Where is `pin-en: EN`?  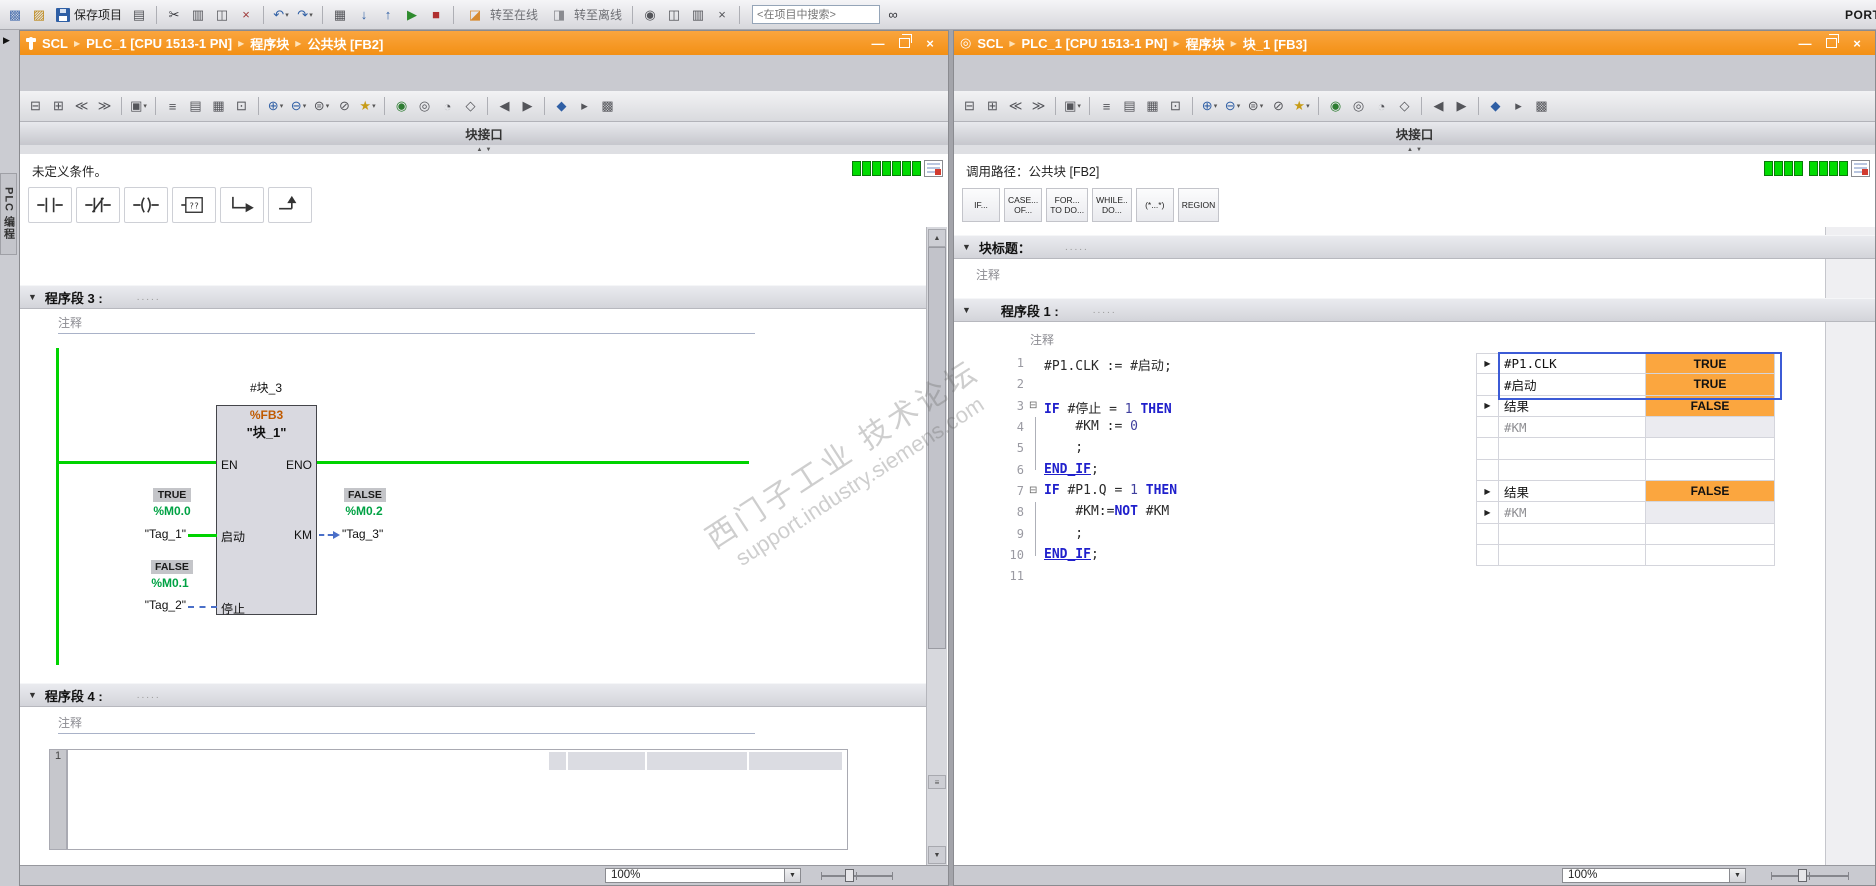
pin-en: EN is located at coordinates (229, 465).